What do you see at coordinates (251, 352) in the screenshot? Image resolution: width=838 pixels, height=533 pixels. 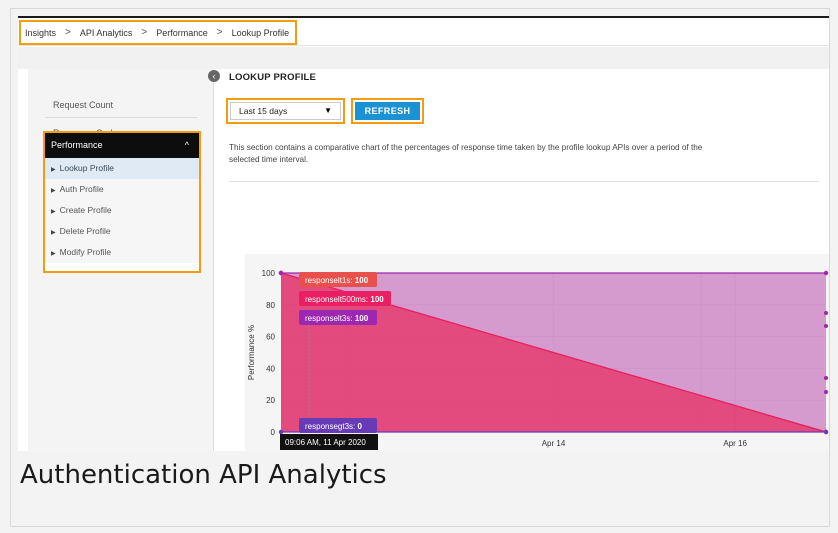 I see `y-axis-title: Performance %` at bounding box center [251, 352].